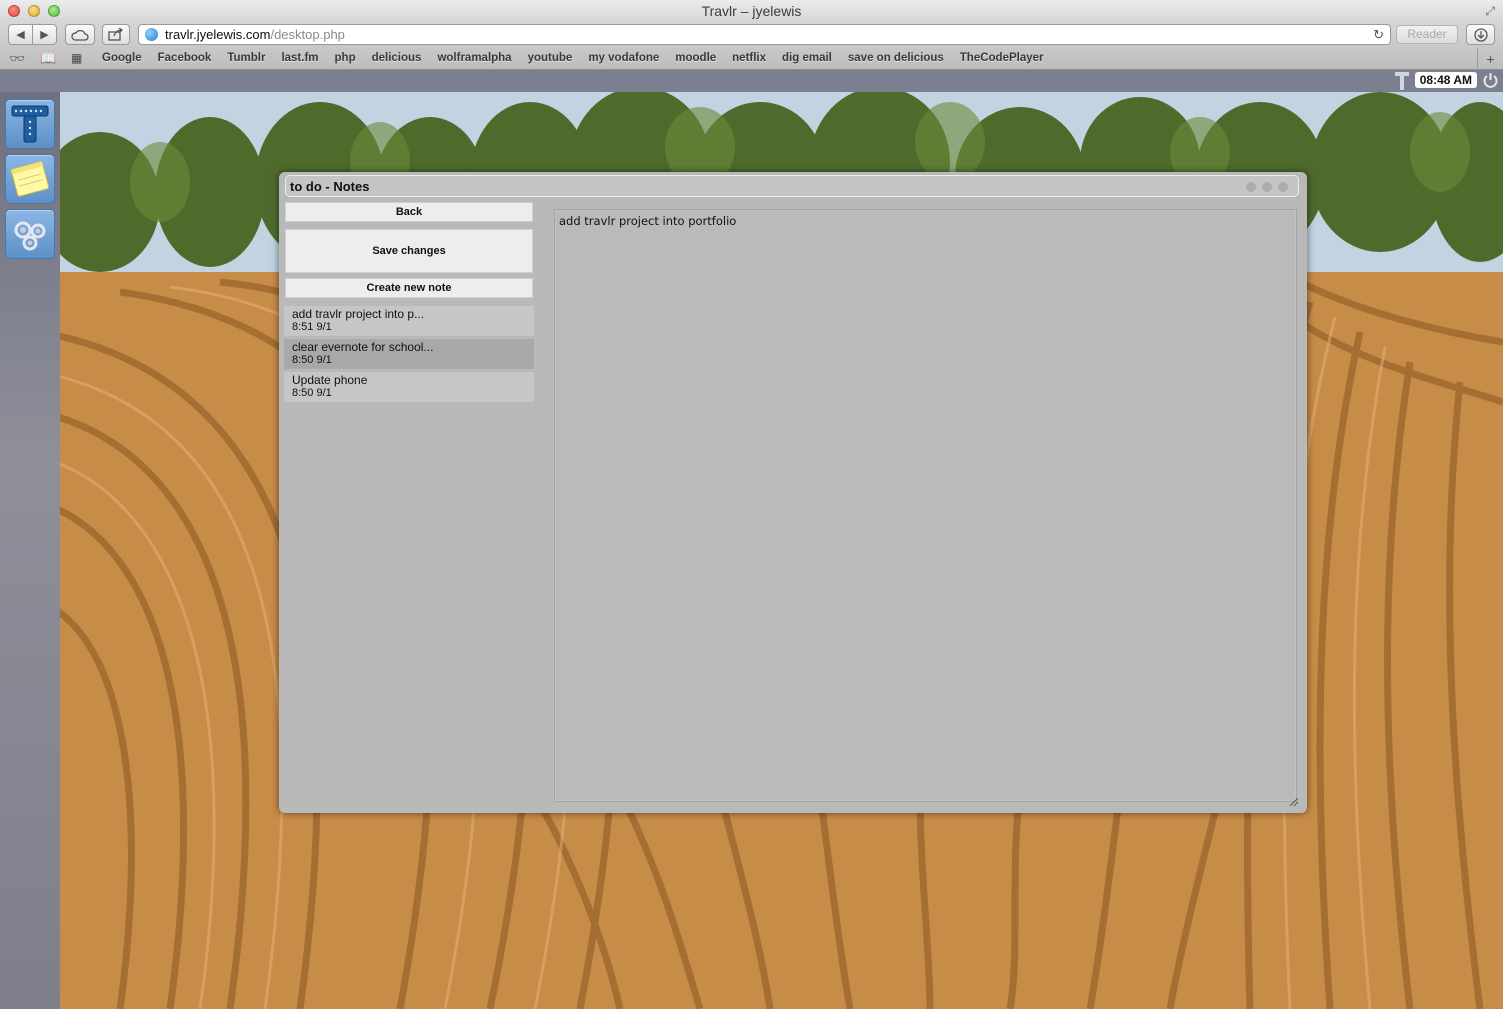 The width and height of the screenshot is (1503, 1009). I want to click on back-button: Back, so click(409, 212).